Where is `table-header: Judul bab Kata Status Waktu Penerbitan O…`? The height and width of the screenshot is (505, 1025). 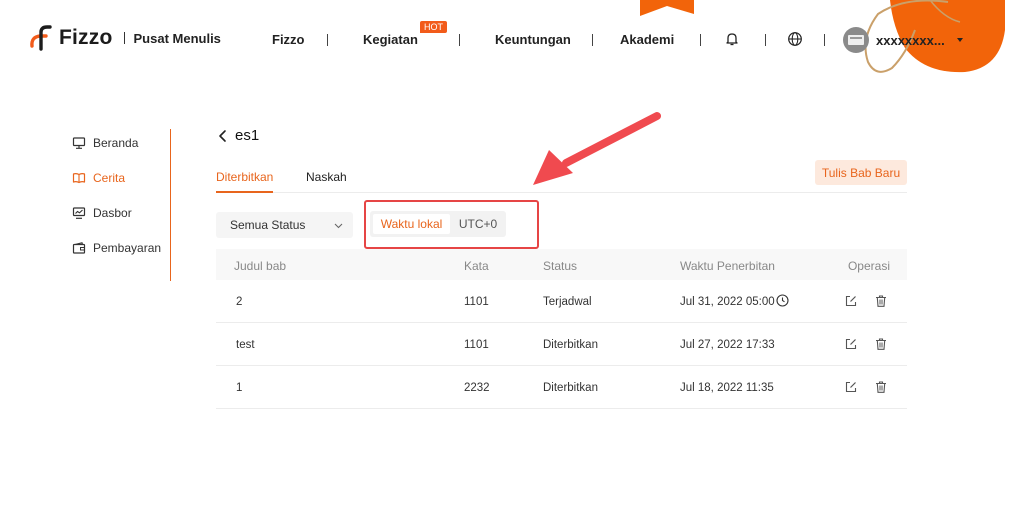 table-header: Judul bab Kata Status Waktu Penerbitan O… is located at coordinates (561, 264).